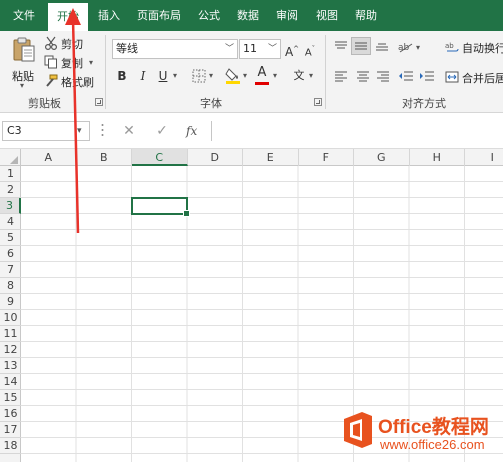 This screenshot has width=503, height=462. I want to click on menu-formulas: 公式, so click(209, 15).